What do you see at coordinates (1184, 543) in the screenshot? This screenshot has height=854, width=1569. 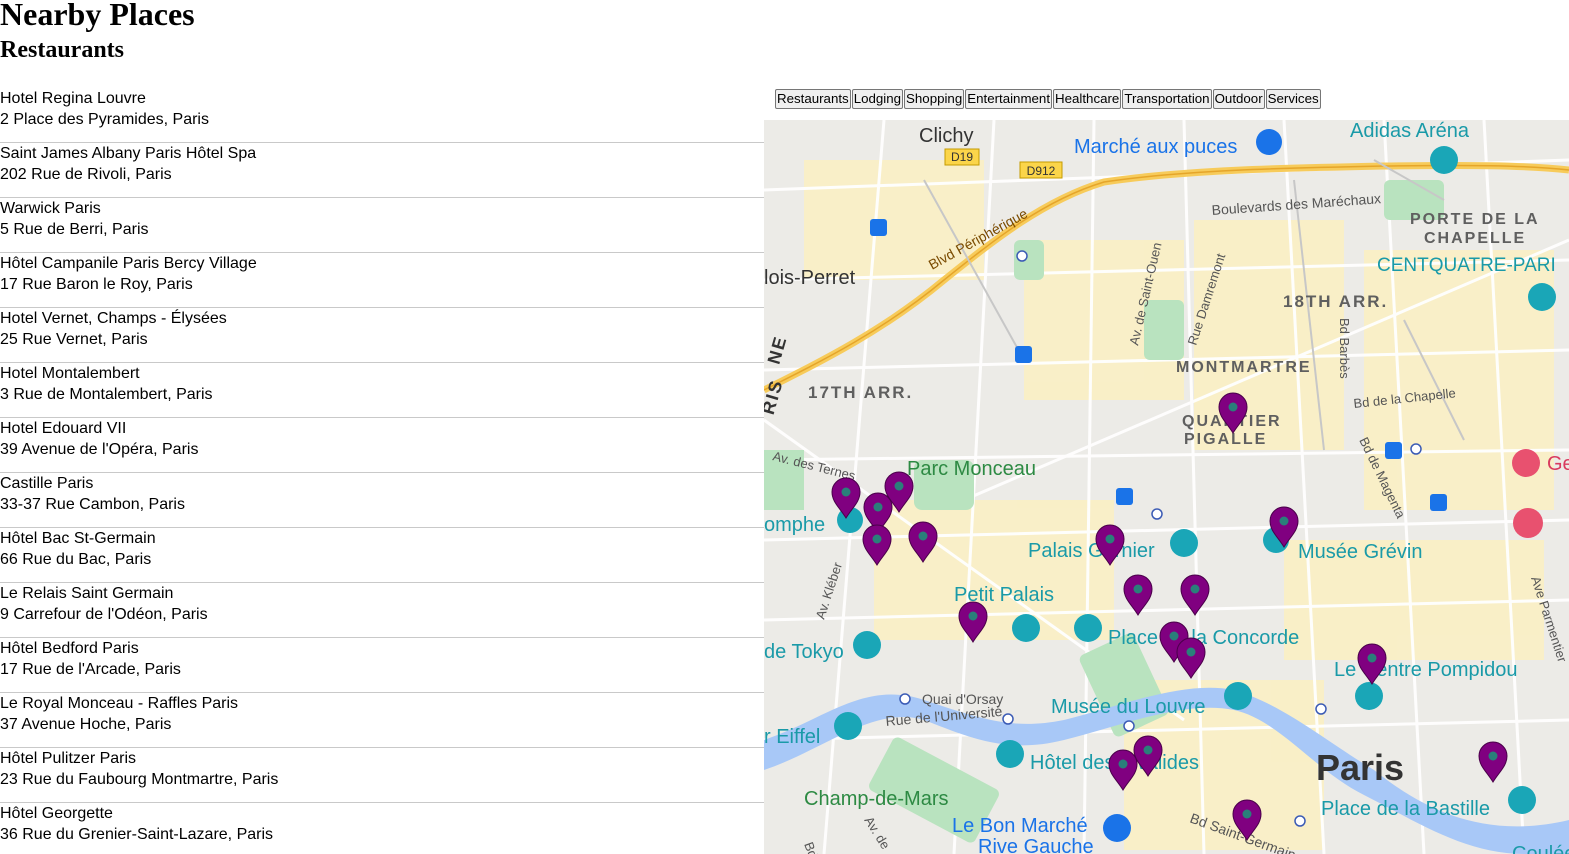 I see `music-icon` at bounding box center [1184, 543].